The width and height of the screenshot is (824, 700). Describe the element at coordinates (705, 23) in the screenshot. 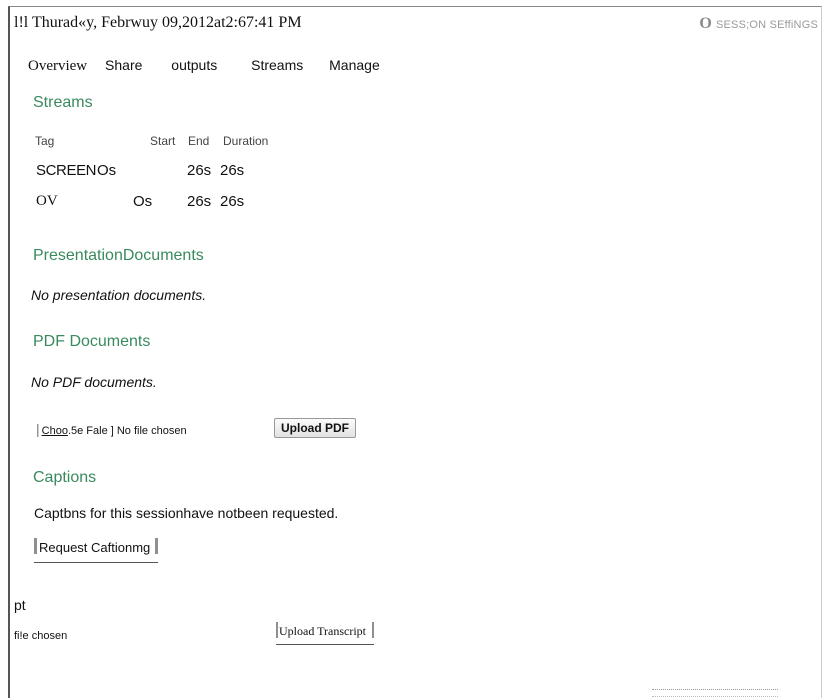

I see `settings-icon: O` at that location.